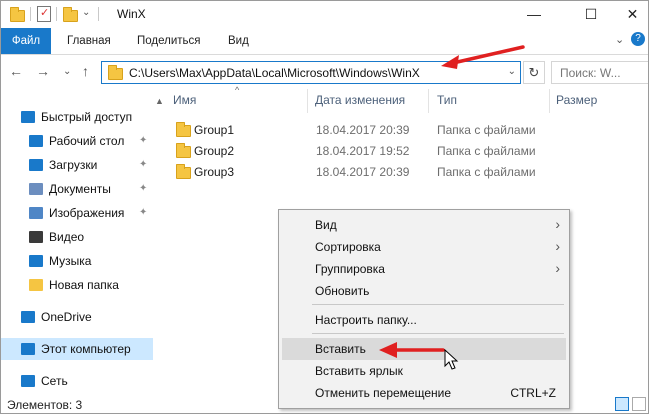  I want to click on minimize-button: —, so click(534, 14).